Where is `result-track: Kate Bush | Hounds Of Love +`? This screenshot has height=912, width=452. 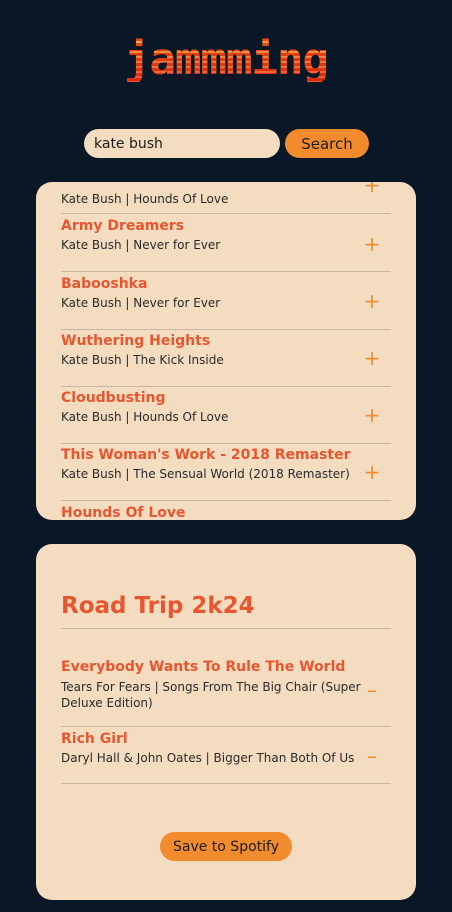 result-track: Kate Bush | Hounds Of Love + is located at coordinates (226, 198).